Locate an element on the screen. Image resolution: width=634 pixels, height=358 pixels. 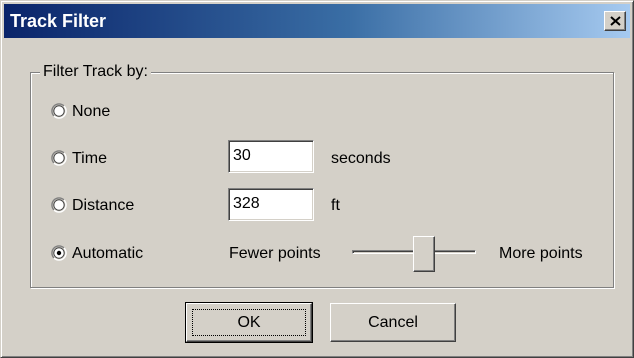
distance-value: 328 is located at coordinates (246, 203).